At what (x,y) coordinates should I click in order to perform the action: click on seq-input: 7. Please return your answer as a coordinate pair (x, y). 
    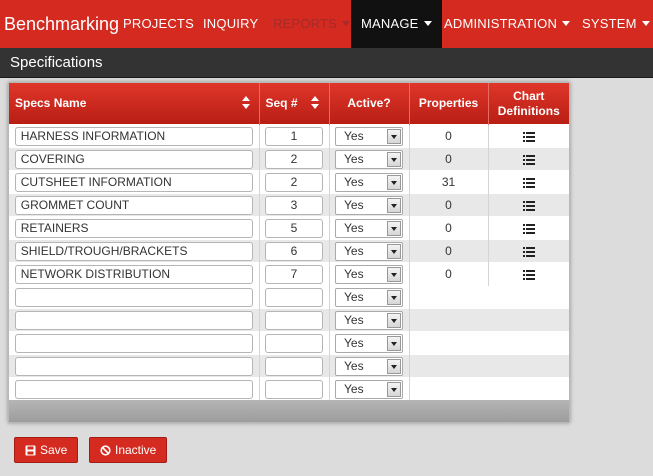
    Looking at the image, I should click on (294, 274).